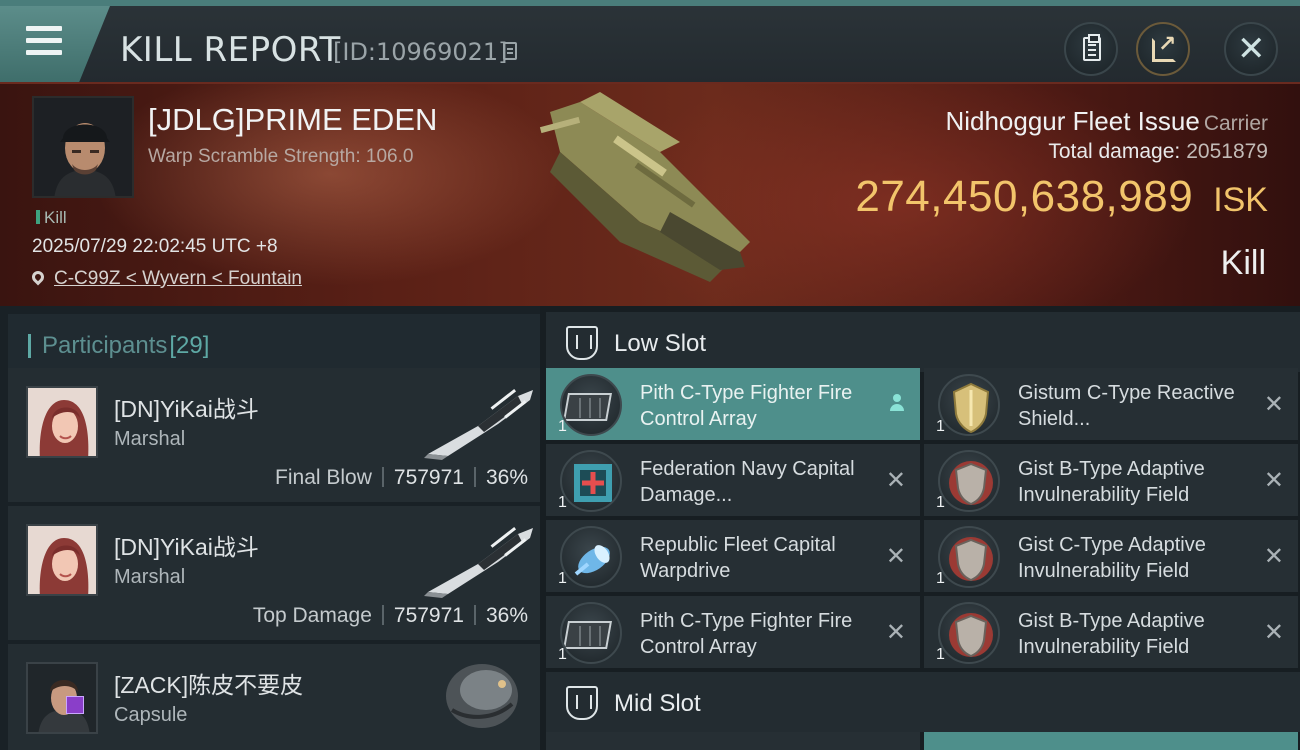  I want to click on share-button, so click(1163, 49).